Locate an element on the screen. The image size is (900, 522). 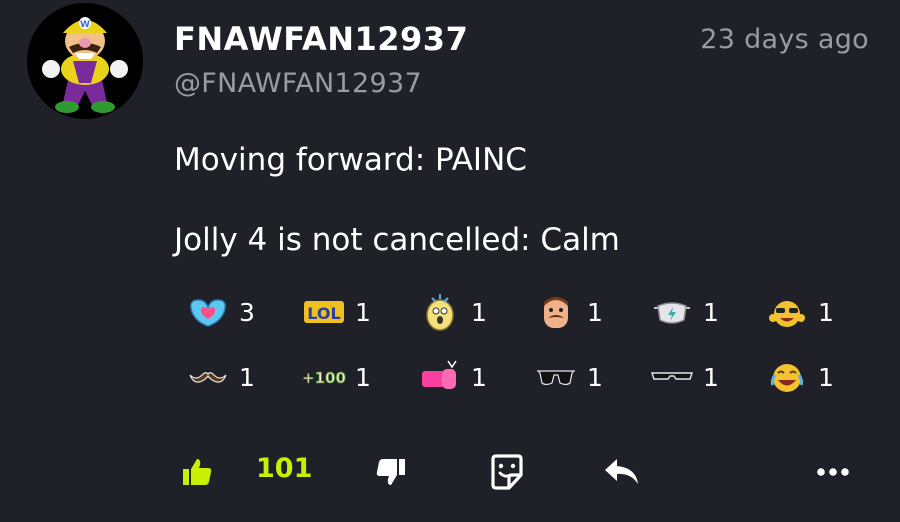
comment-body-line: Moving forward: PAINC is located at coordinates (350, 160).